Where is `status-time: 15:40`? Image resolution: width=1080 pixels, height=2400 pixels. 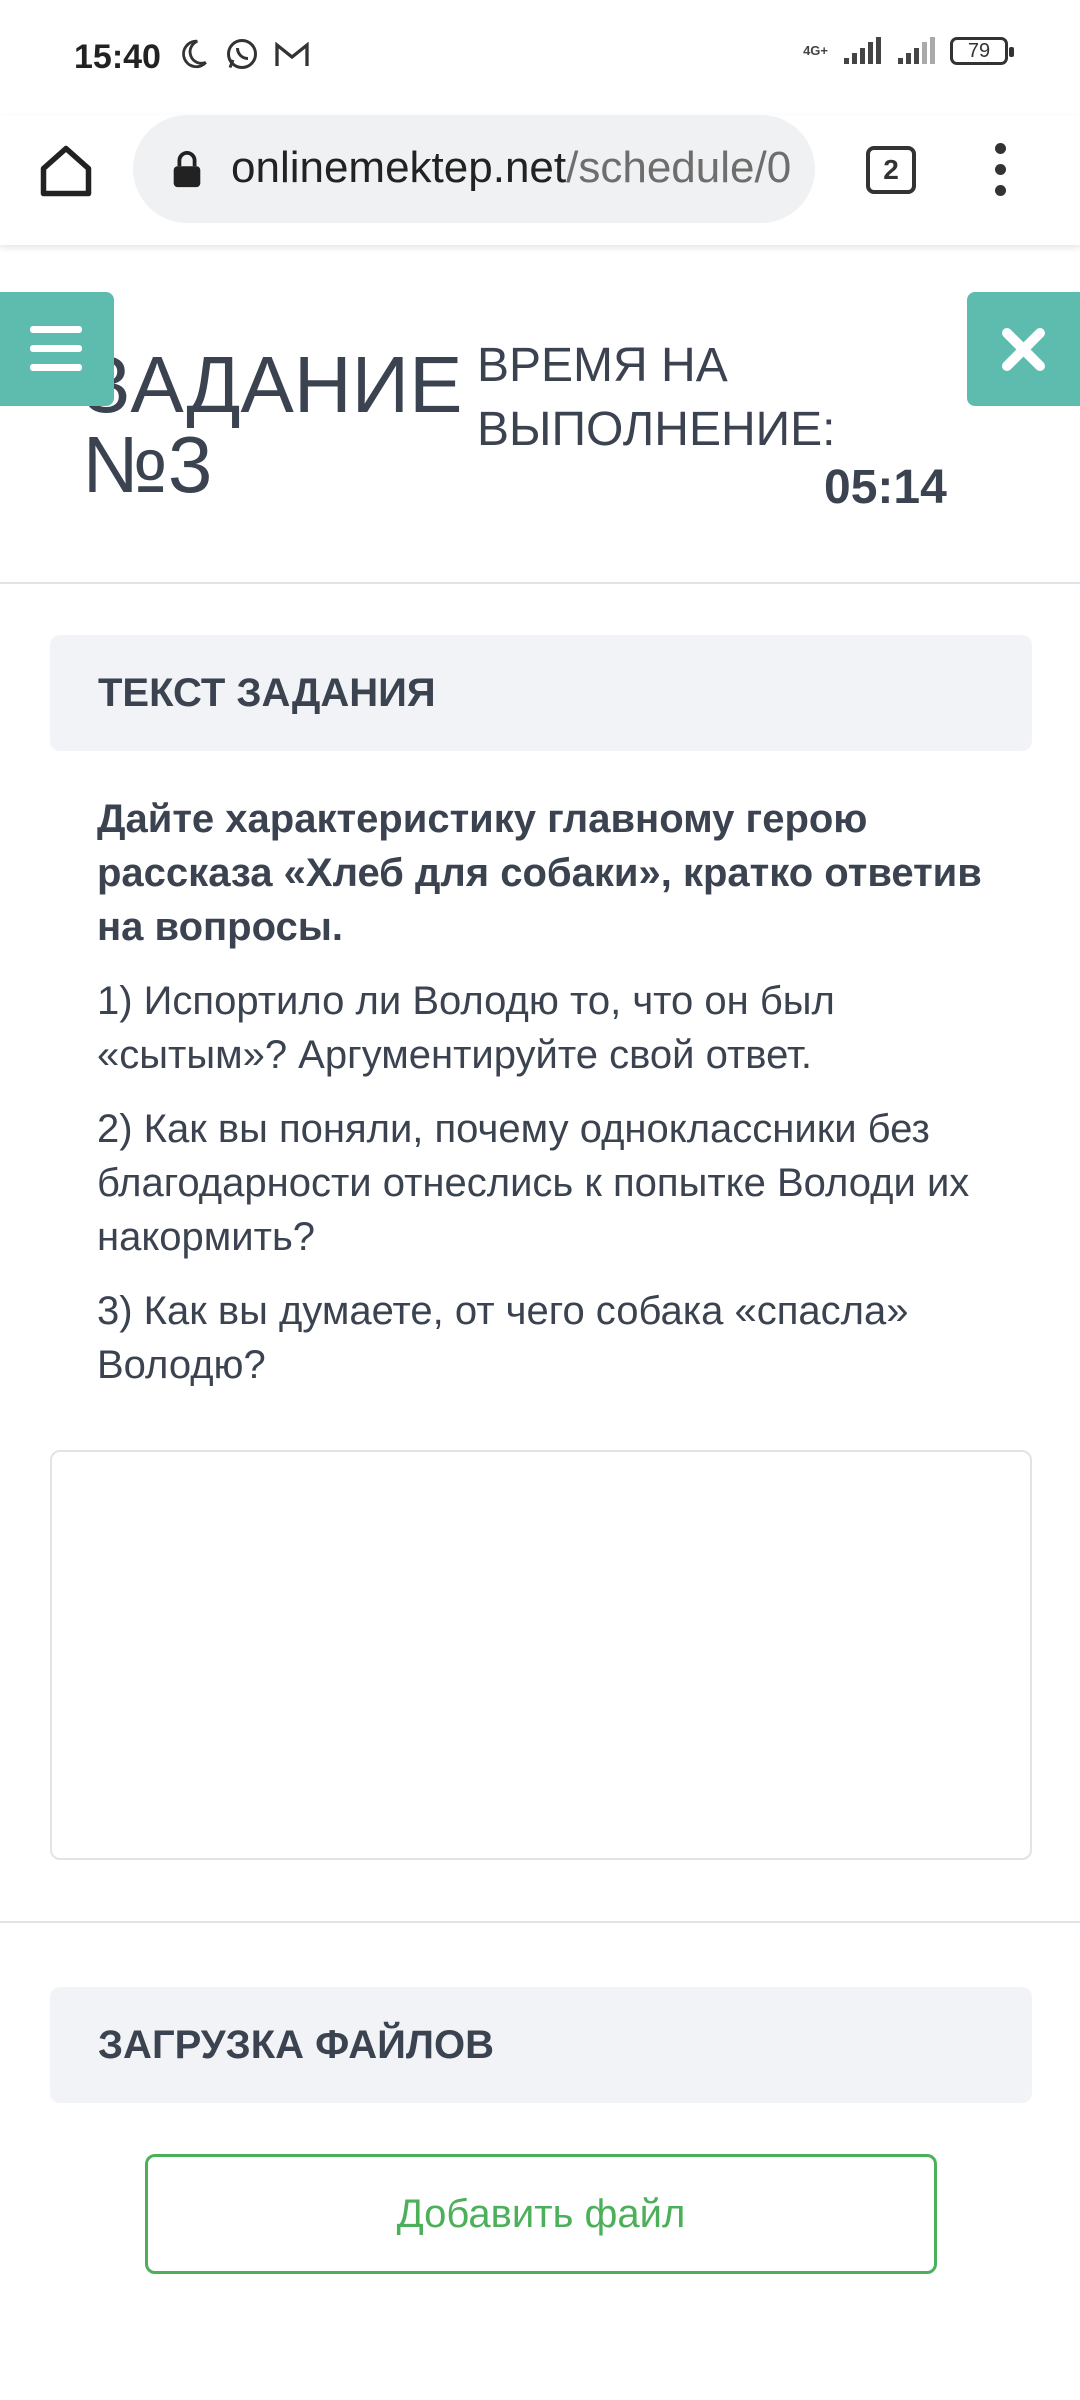
status-time: 15:40 is located at coordinates (117, 57).